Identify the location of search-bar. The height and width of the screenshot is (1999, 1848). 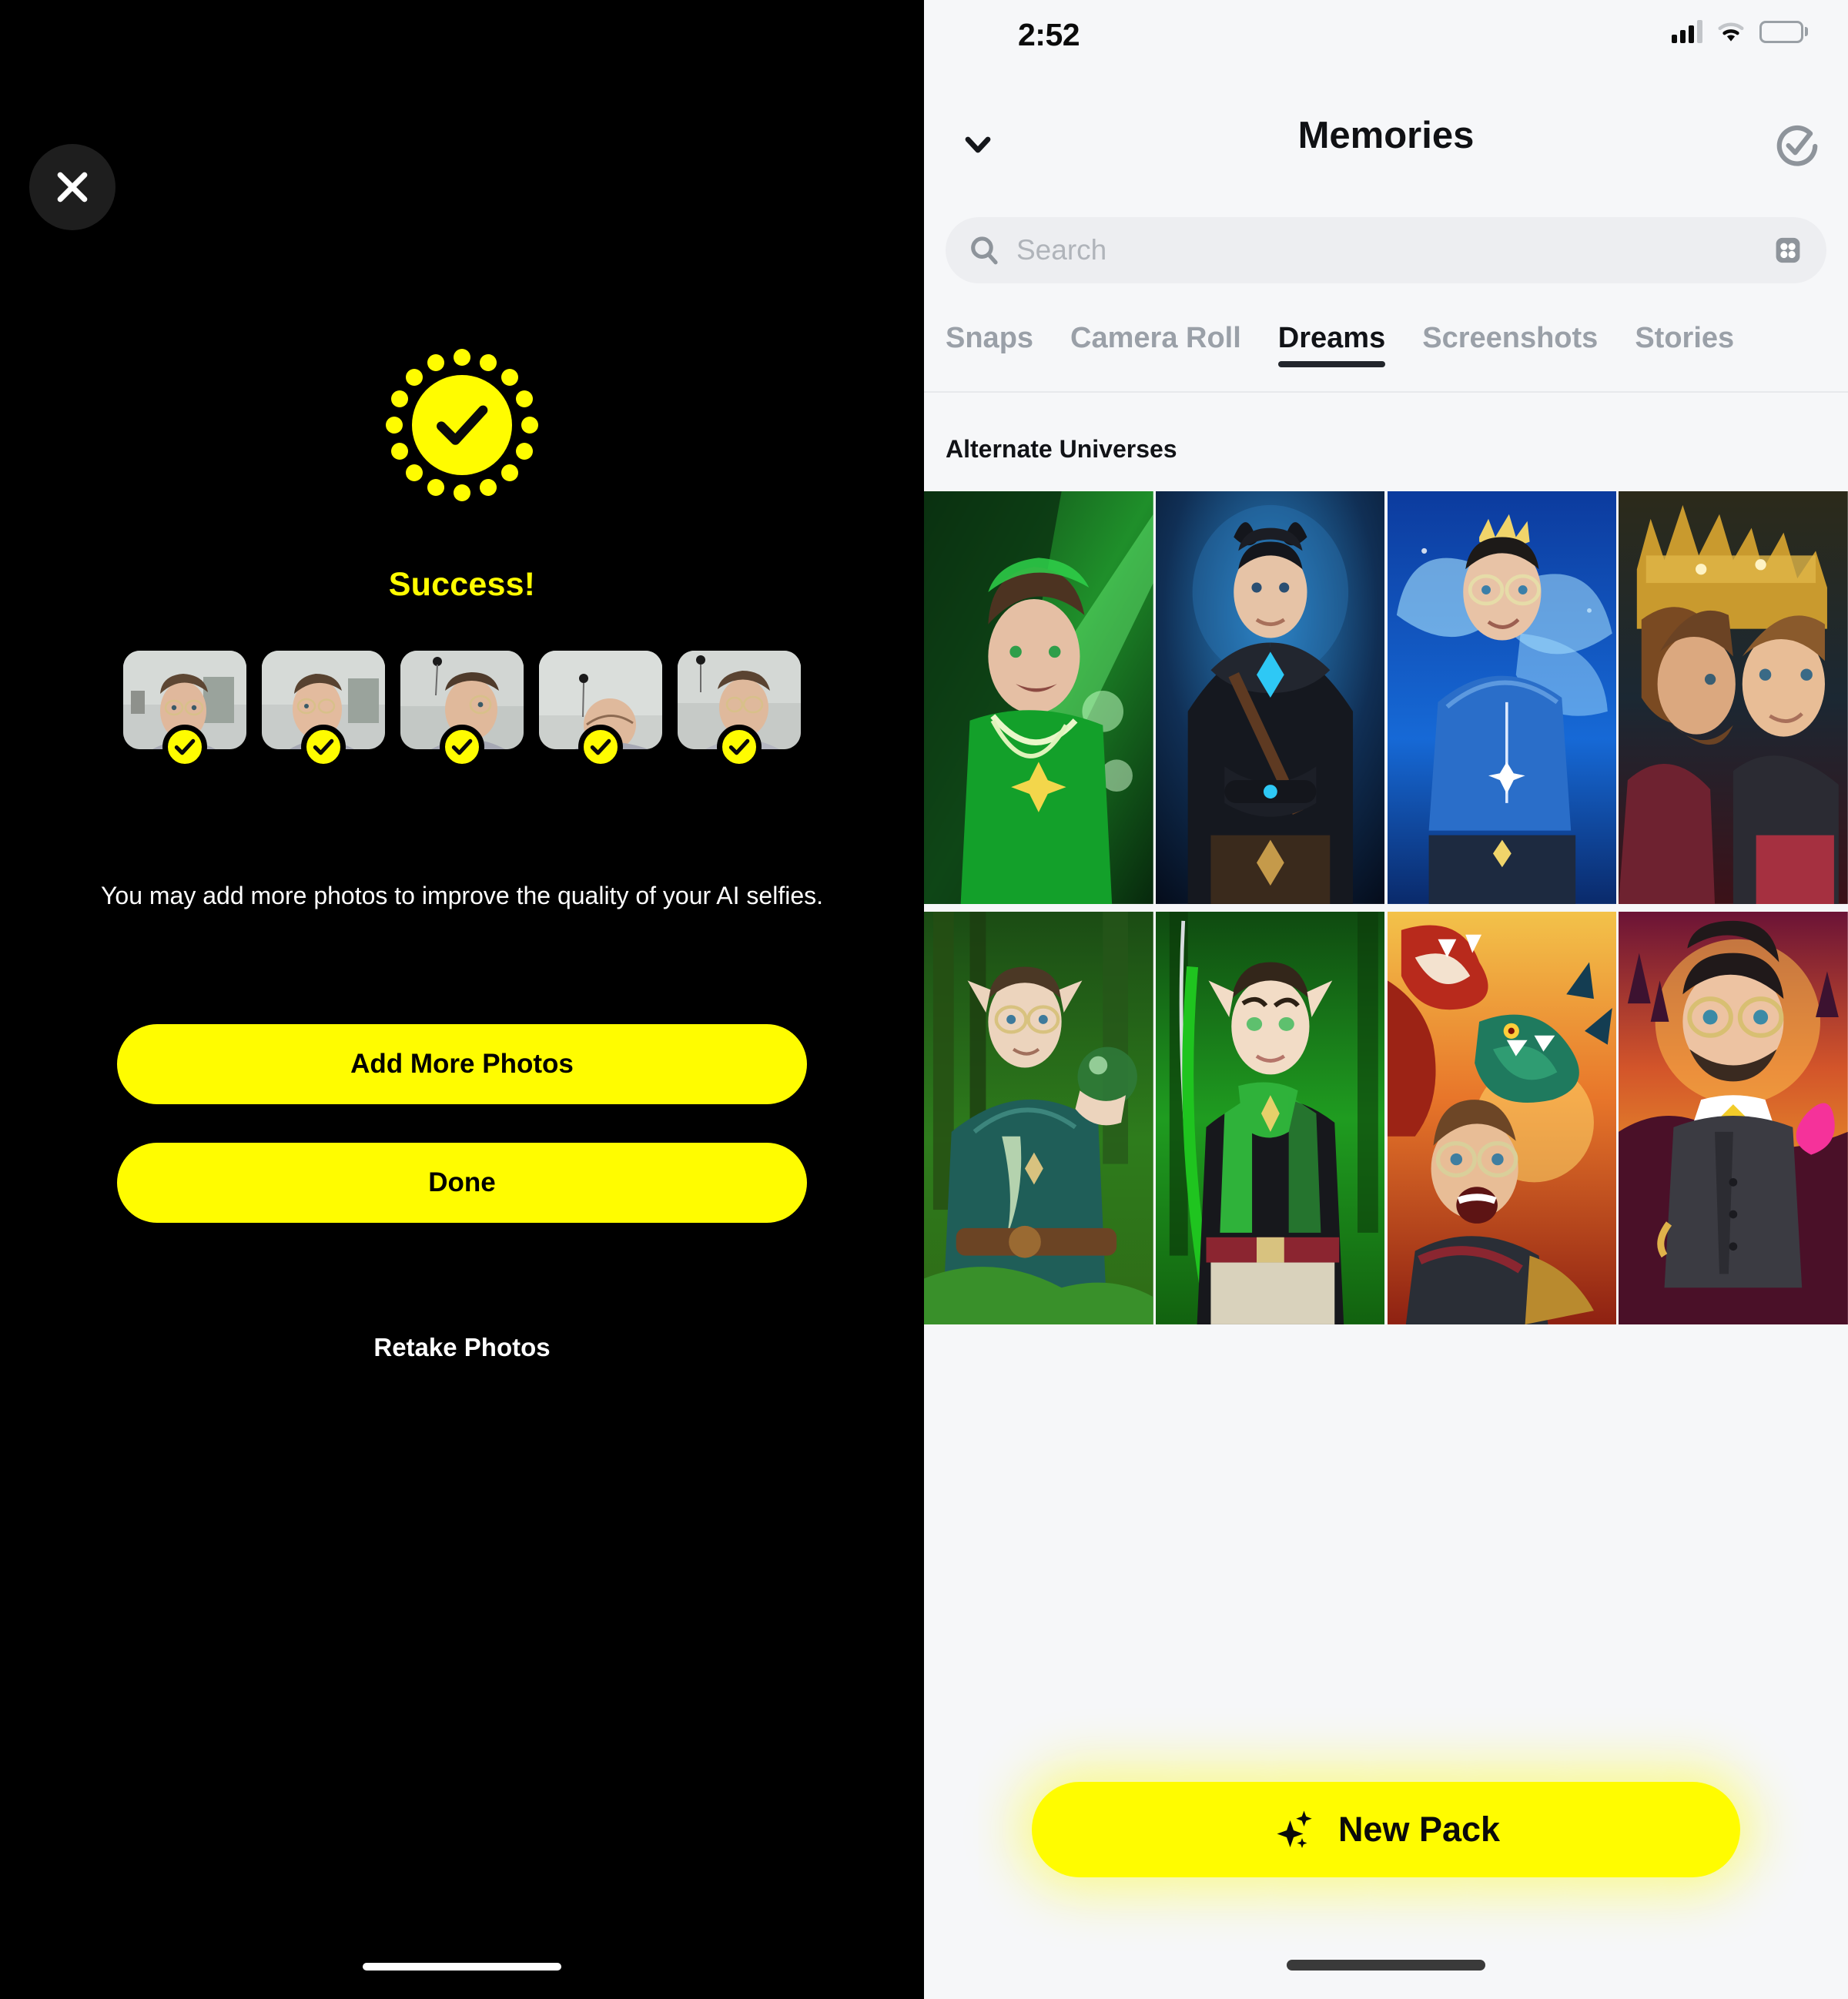
(1386, 250).